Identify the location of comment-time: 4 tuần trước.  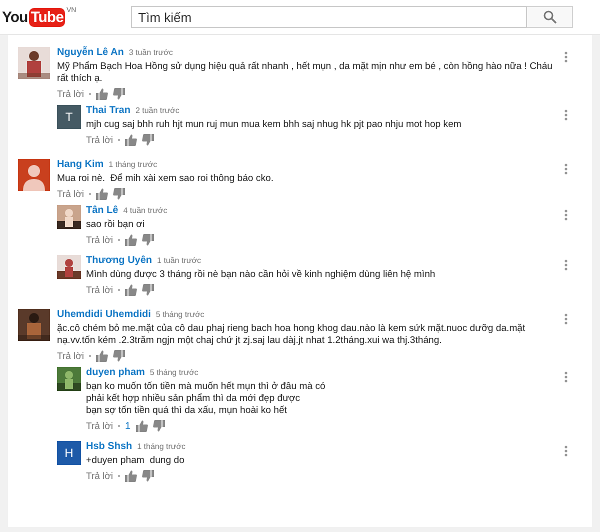
(145, 210).